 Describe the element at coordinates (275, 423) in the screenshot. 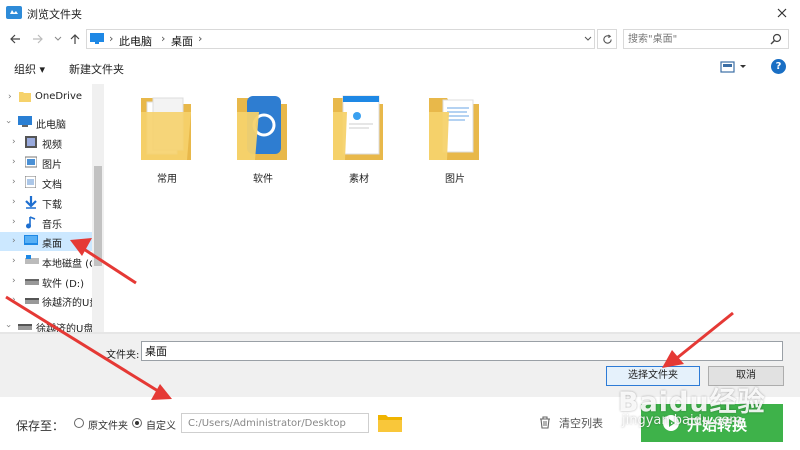

I see `output-path-field` at that location.